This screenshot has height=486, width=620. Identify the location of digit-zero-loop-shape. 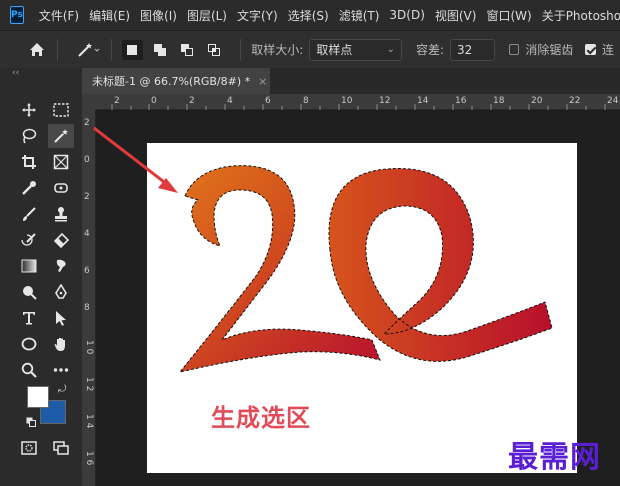
(440, 265).